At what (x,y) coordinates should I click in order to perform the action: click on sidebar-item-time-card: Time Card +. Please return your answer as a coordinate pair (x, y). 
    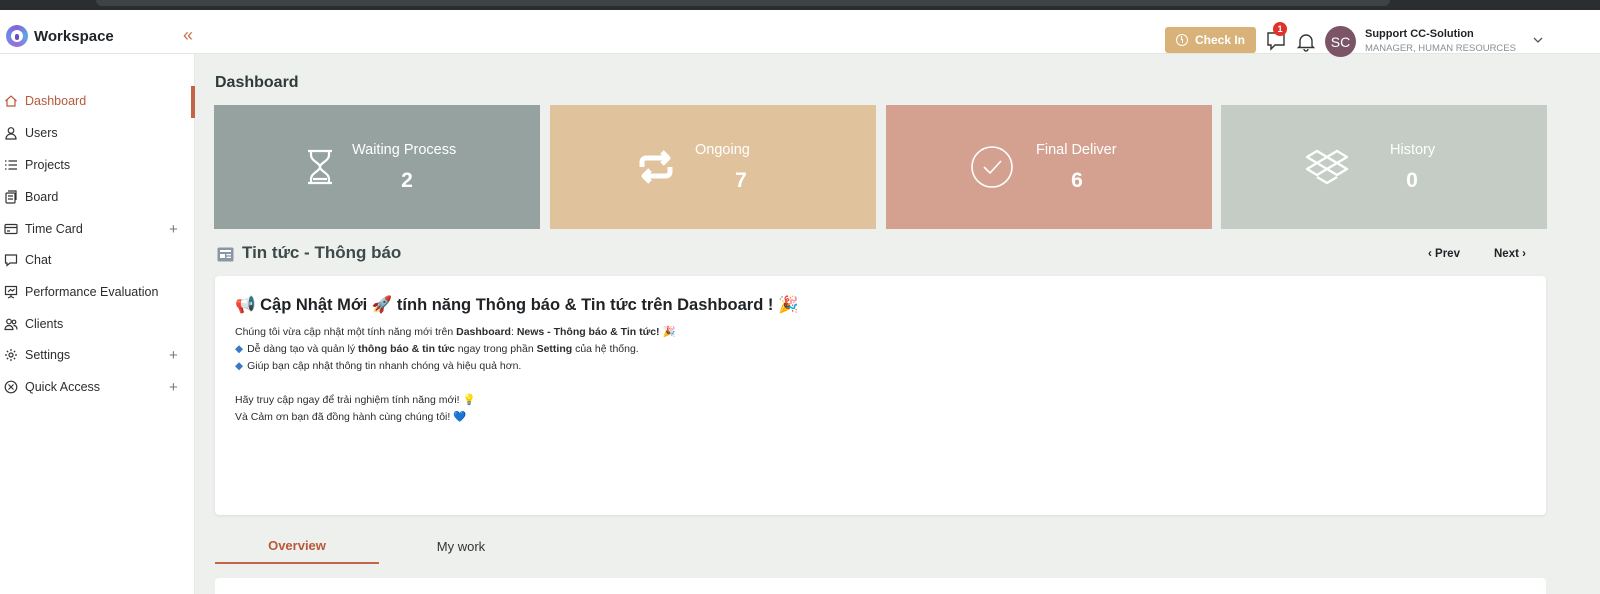
    Looking at the image, I should click on (97, 229).